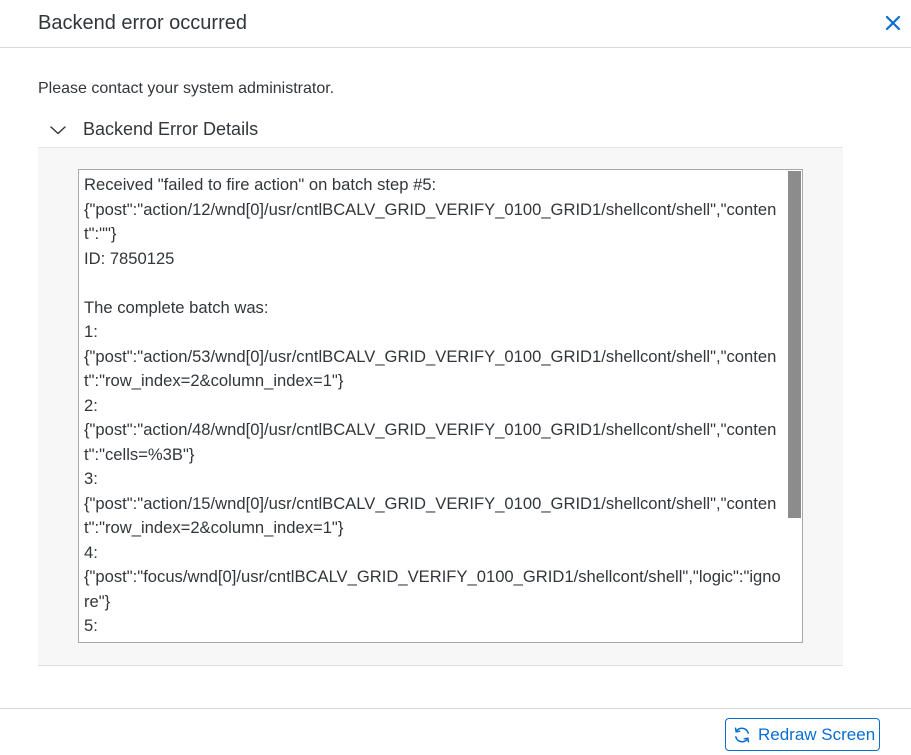  What do you see at coordinates (455, 731) in the screenshot?
I see `dialog-footer: Redraw Screen` at bounding box center [455, 731].